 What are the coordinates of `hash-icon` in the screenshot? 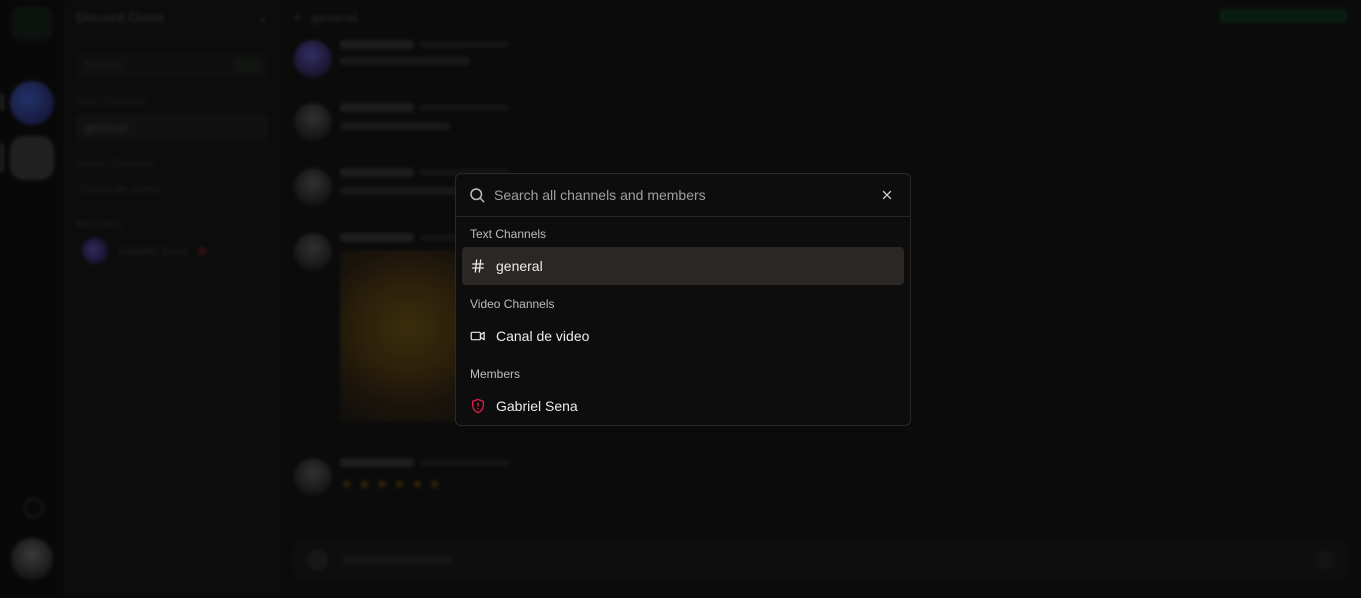 It's located at (478, 266).